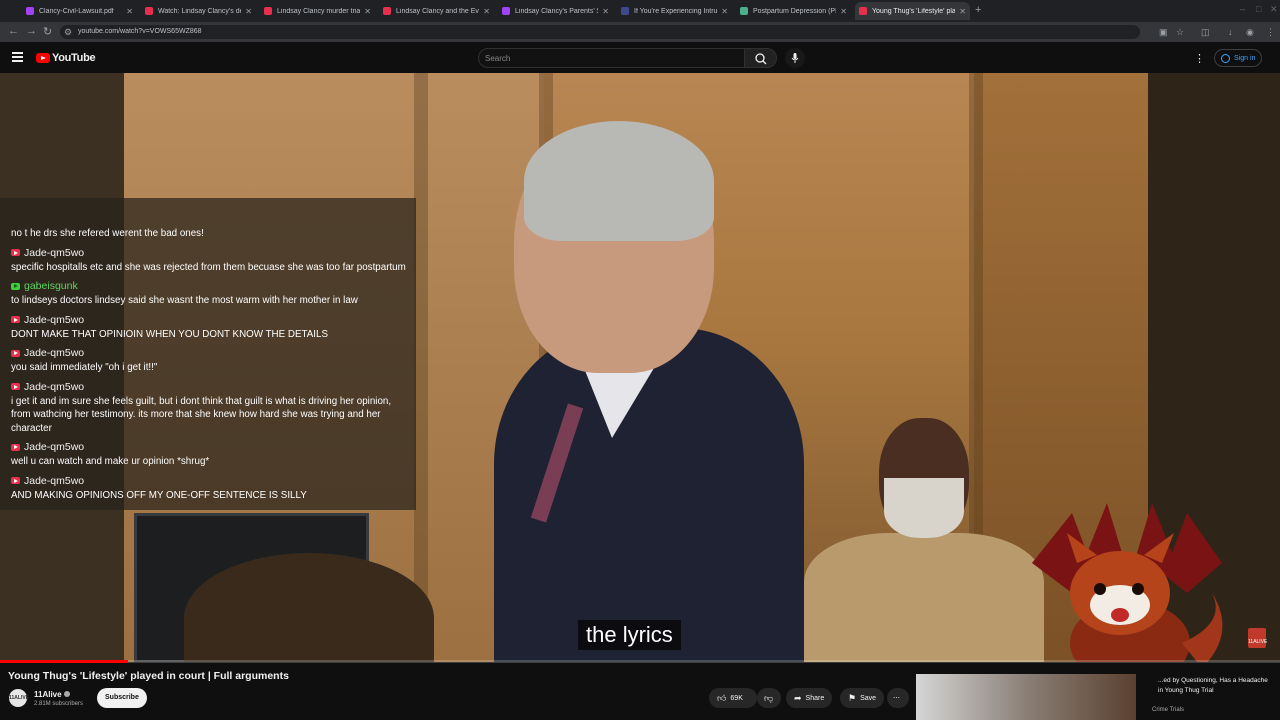 The height and width of the screenshot is (720, 1280). I want to click on wall-beam, so click(421, 367).